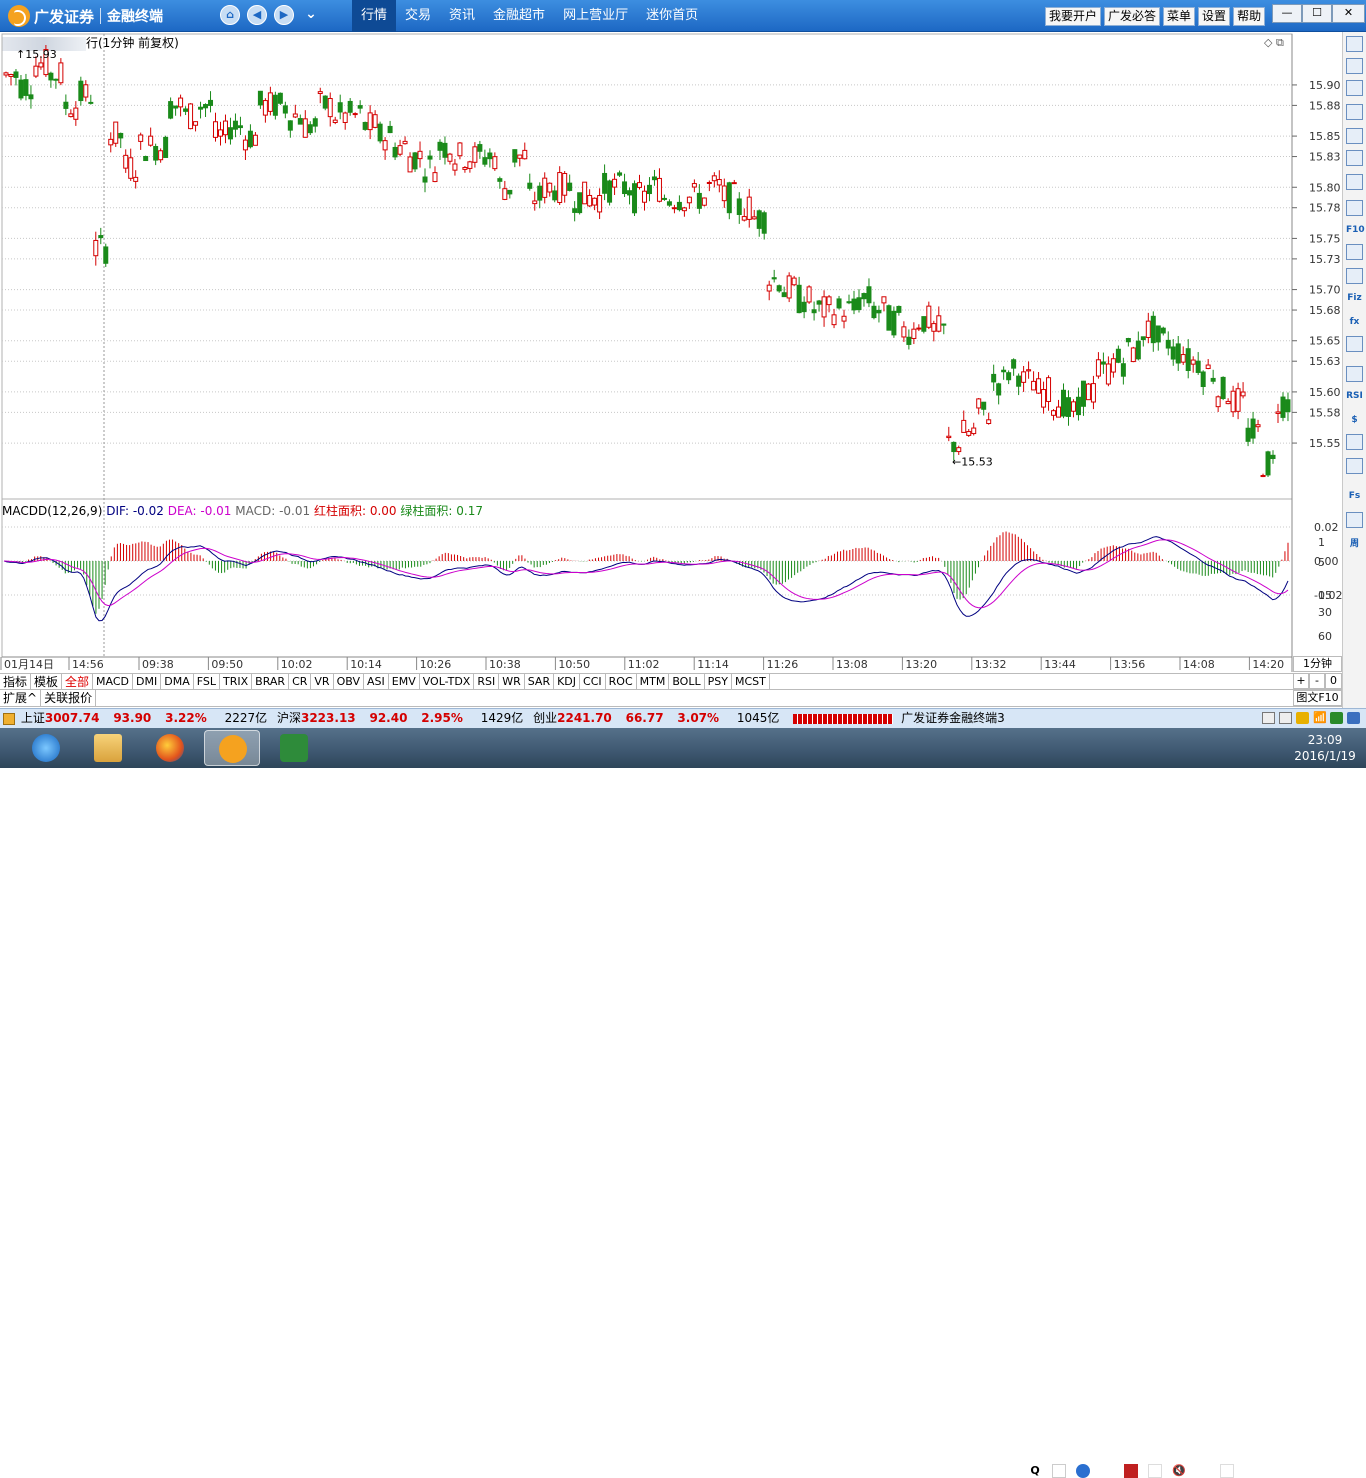 Image resolution: width=1366 pixels, height=1478 pixels. What do you see at coordinates (330, 108) in the screenshot?
I see `candle-up` at bounding box center [330, 108].